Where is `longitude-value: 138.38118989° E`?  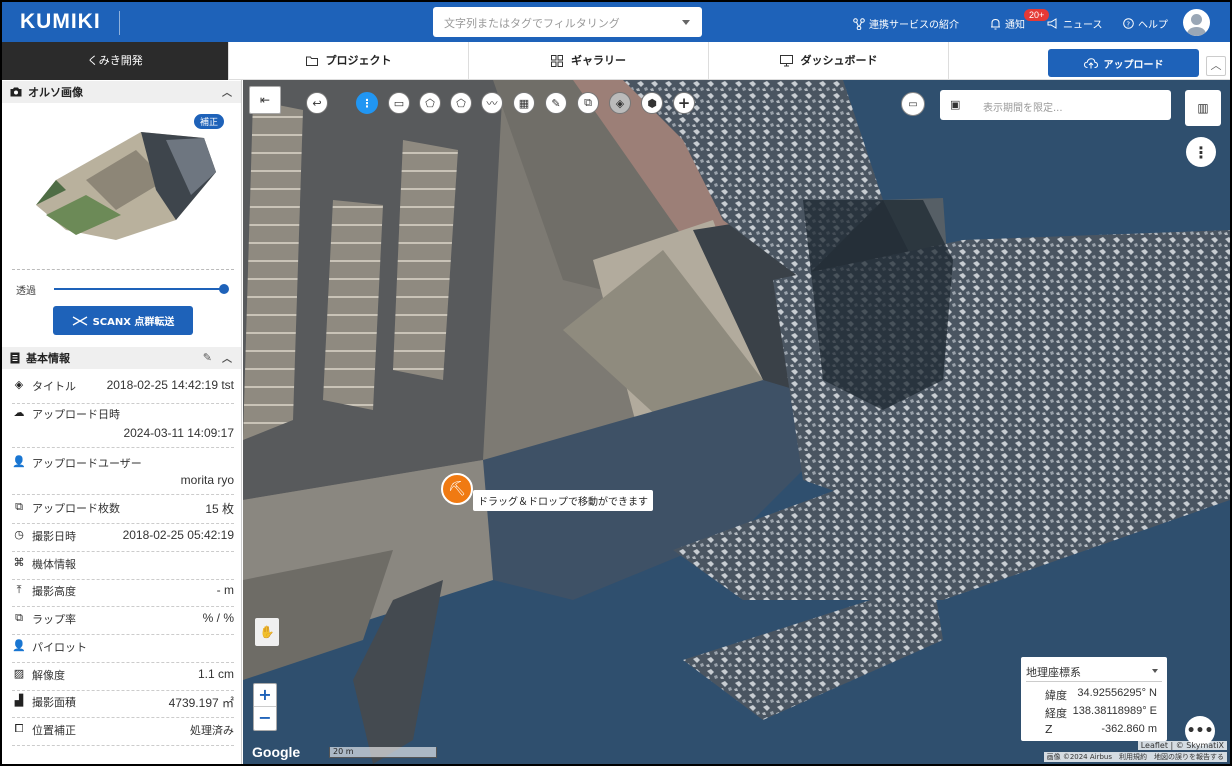
longitude-value: 138.38118989° E is located at coordinates (1114, 711).